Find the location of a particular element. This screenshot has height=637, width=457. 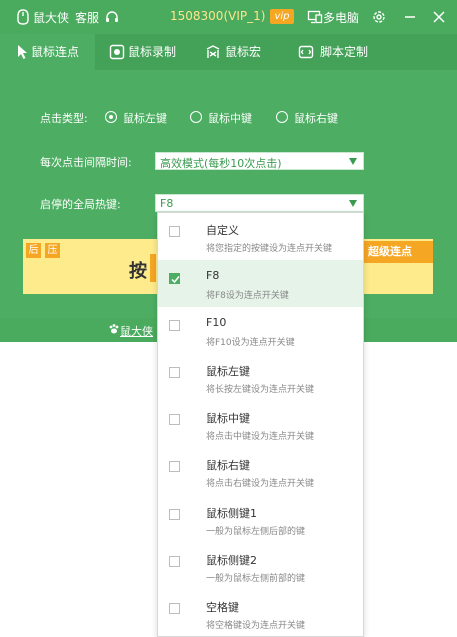

multi-pc-button: 多电脑 is located at coordinates (341, 17).